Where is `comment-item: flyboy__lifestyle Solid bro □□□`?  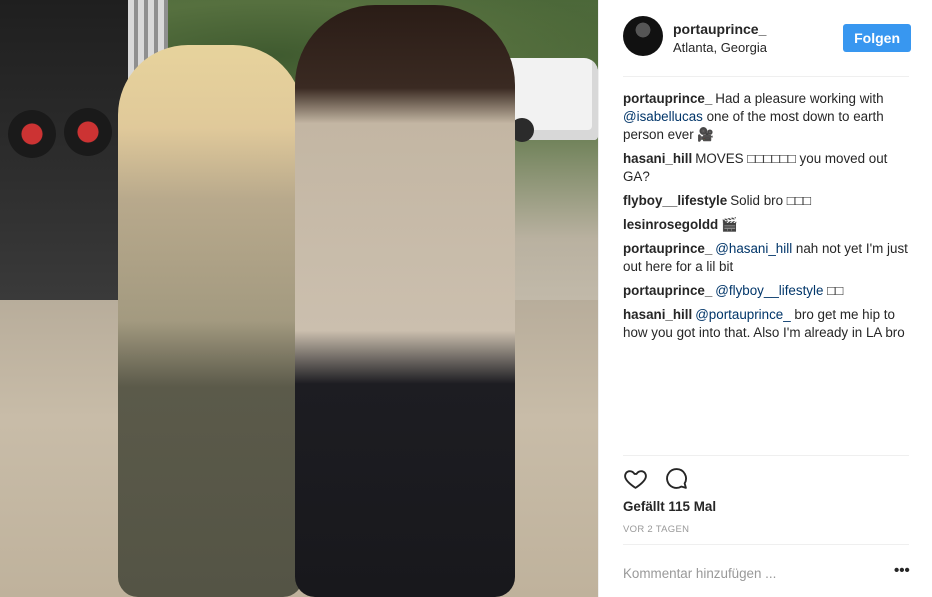 comment-item: flyboy__lifestyle Solid bro □□□ is located at coordinates (765, 201).